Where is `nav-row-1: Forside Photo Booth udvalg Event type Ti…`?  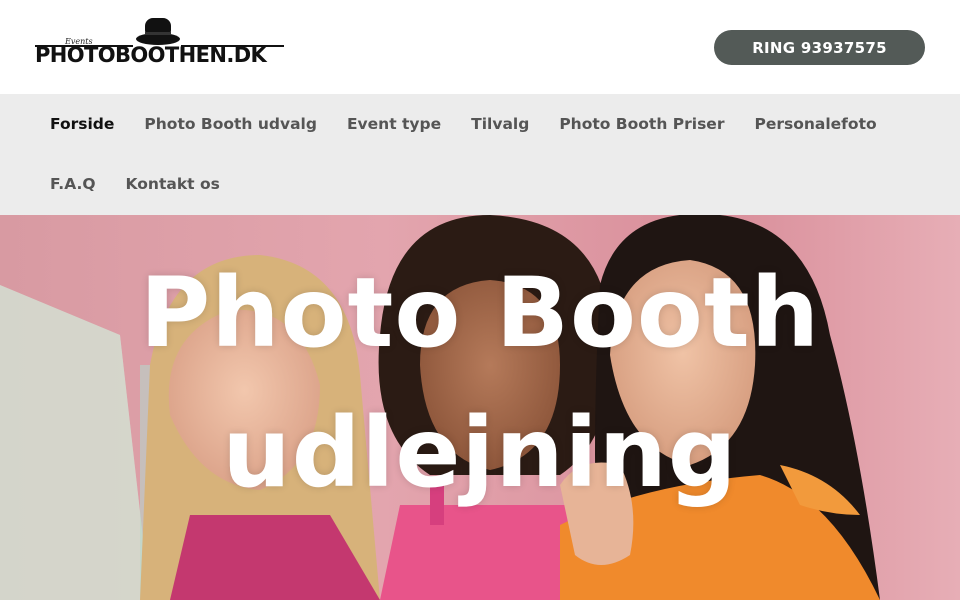
nav-row-1: Forside Photo Booth udvalg Event type Ti… is located at coordinates (463, 124).